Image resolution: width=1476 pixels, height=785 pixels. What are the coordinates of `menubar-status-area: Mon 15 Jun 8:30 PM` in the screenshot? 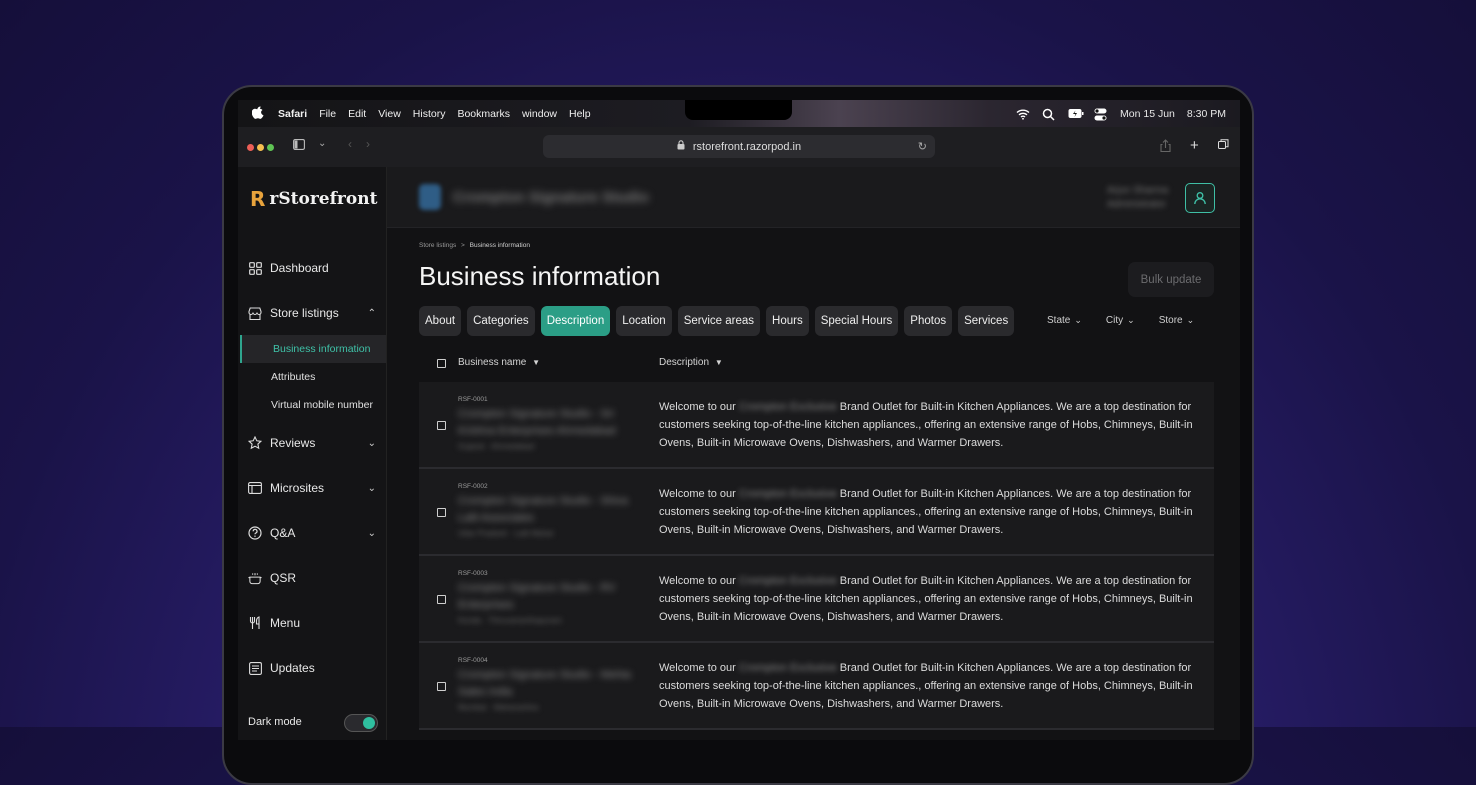 It's located at (1121, 113).